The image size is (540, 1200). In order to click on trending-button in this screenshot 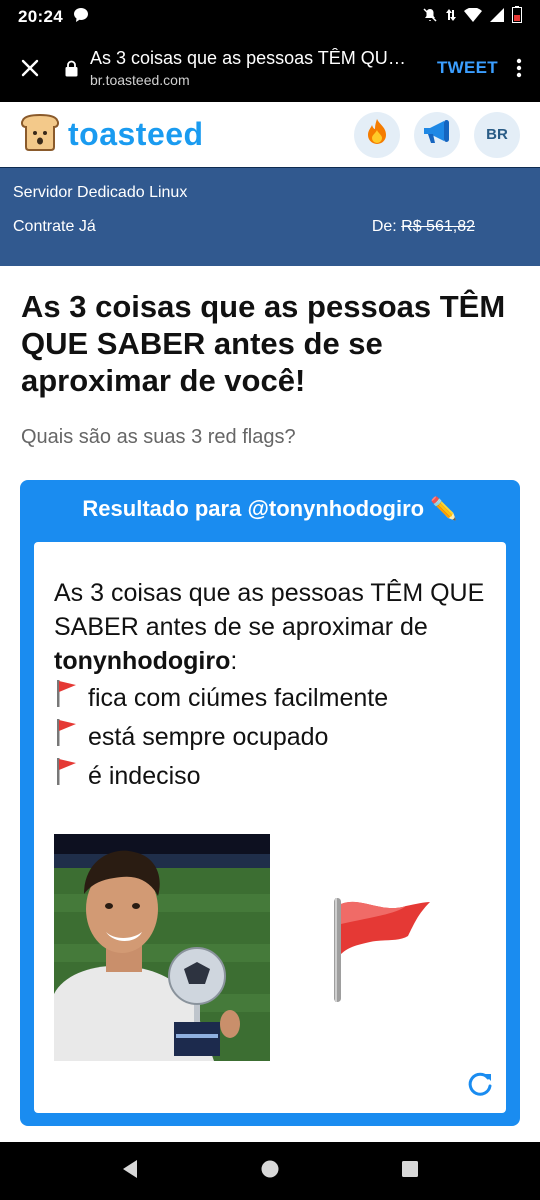, I will do `click(377, 134)`.